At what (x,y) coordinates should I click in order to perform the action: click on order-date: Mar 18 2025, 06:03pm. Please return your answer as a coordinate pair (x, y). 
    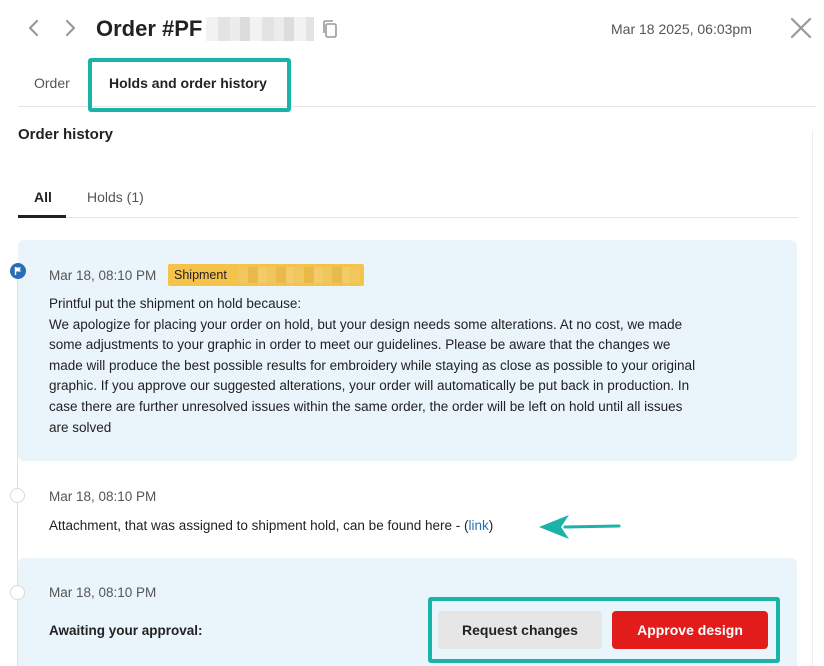
    Looking at the image, I should click on (681, 29).